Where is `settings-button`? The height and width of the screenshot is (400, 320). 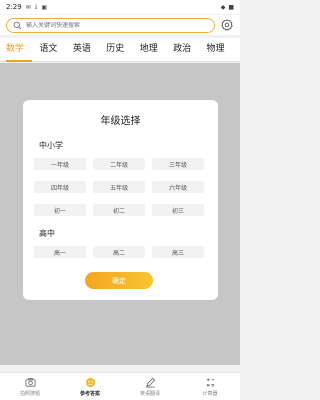 settings-button is located at coordinates (227, 25).